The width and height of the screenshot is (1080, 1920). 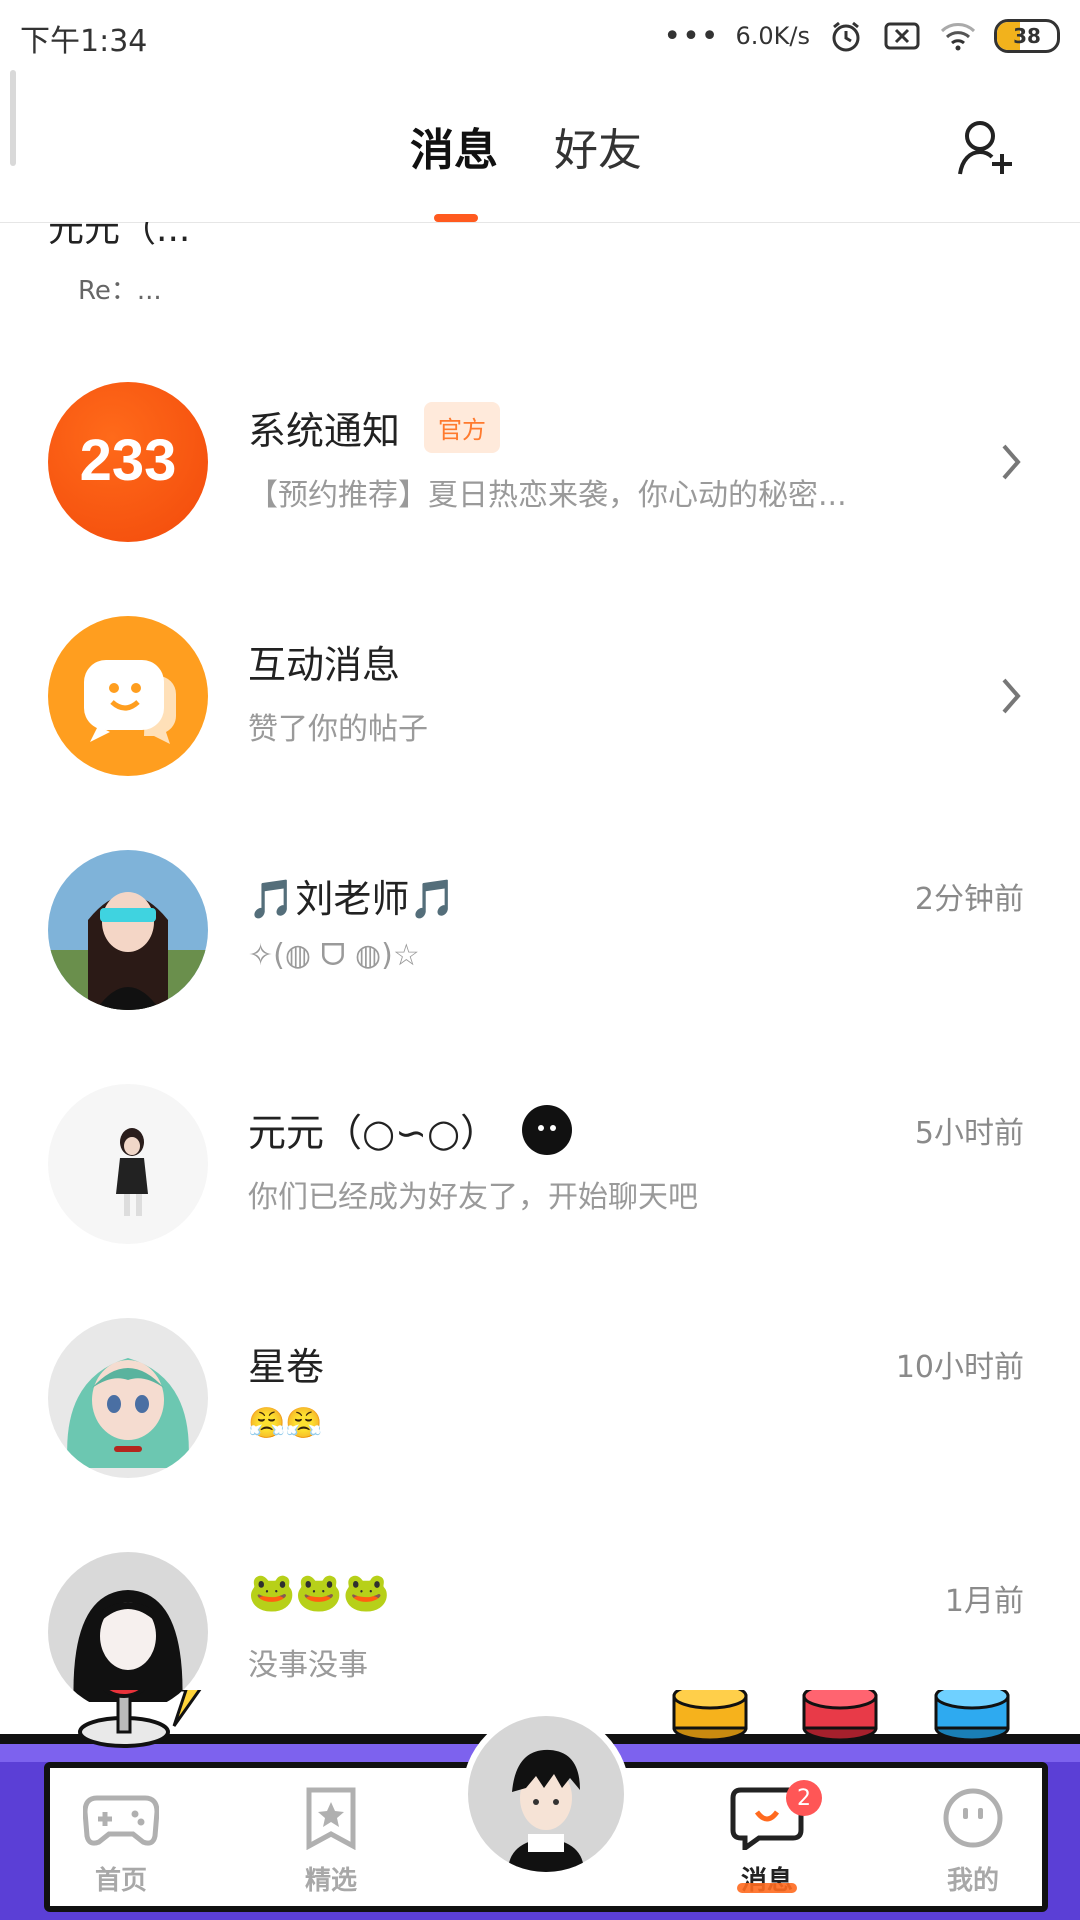 What do you see at coordinates (331, 1819) in the screenshot?
I see `star-bookmark-icon` at bounding box center [331, 1819].